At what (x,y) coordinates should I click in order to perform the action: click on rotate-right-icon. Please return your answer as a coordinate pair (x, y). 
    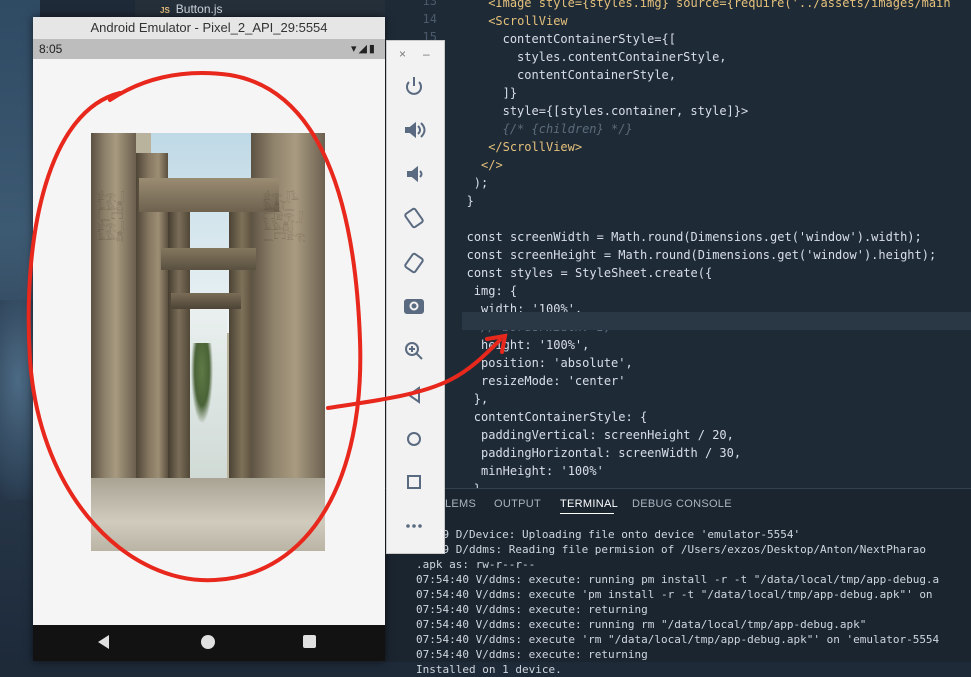
    Looking at the image, I should click on (414, 263).